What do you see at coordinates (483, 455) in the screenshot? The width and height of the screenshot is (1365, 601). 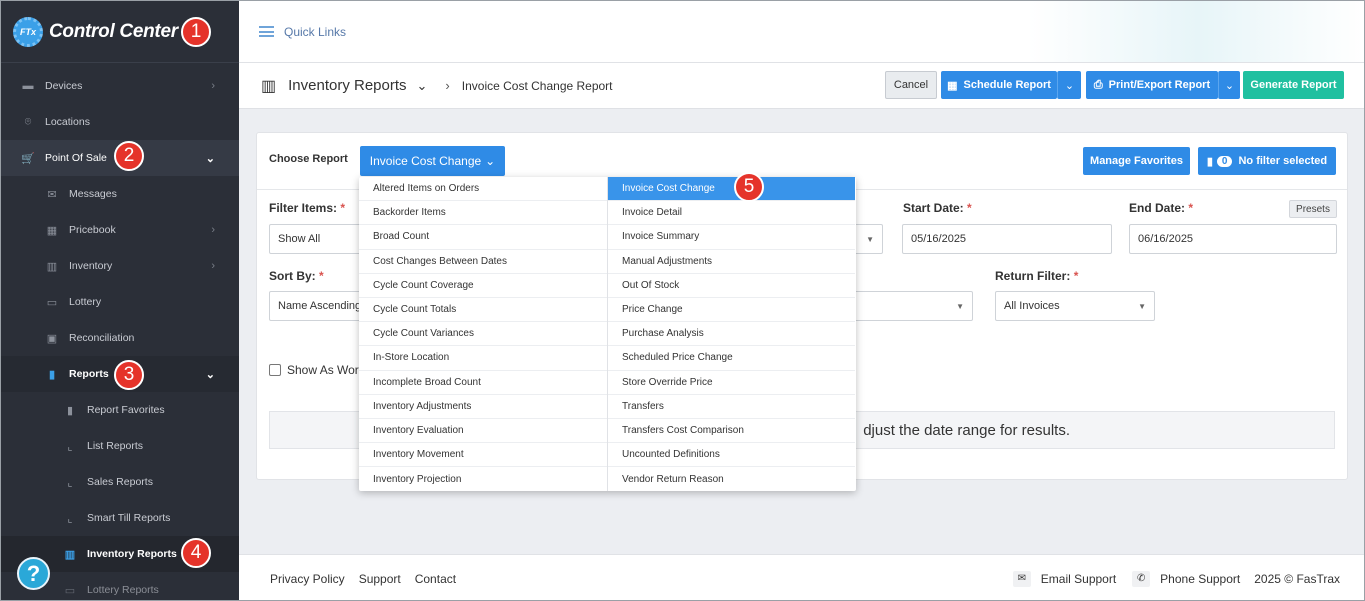 I see `report-option: Inventory Movement` at bounding box center [483, 455].